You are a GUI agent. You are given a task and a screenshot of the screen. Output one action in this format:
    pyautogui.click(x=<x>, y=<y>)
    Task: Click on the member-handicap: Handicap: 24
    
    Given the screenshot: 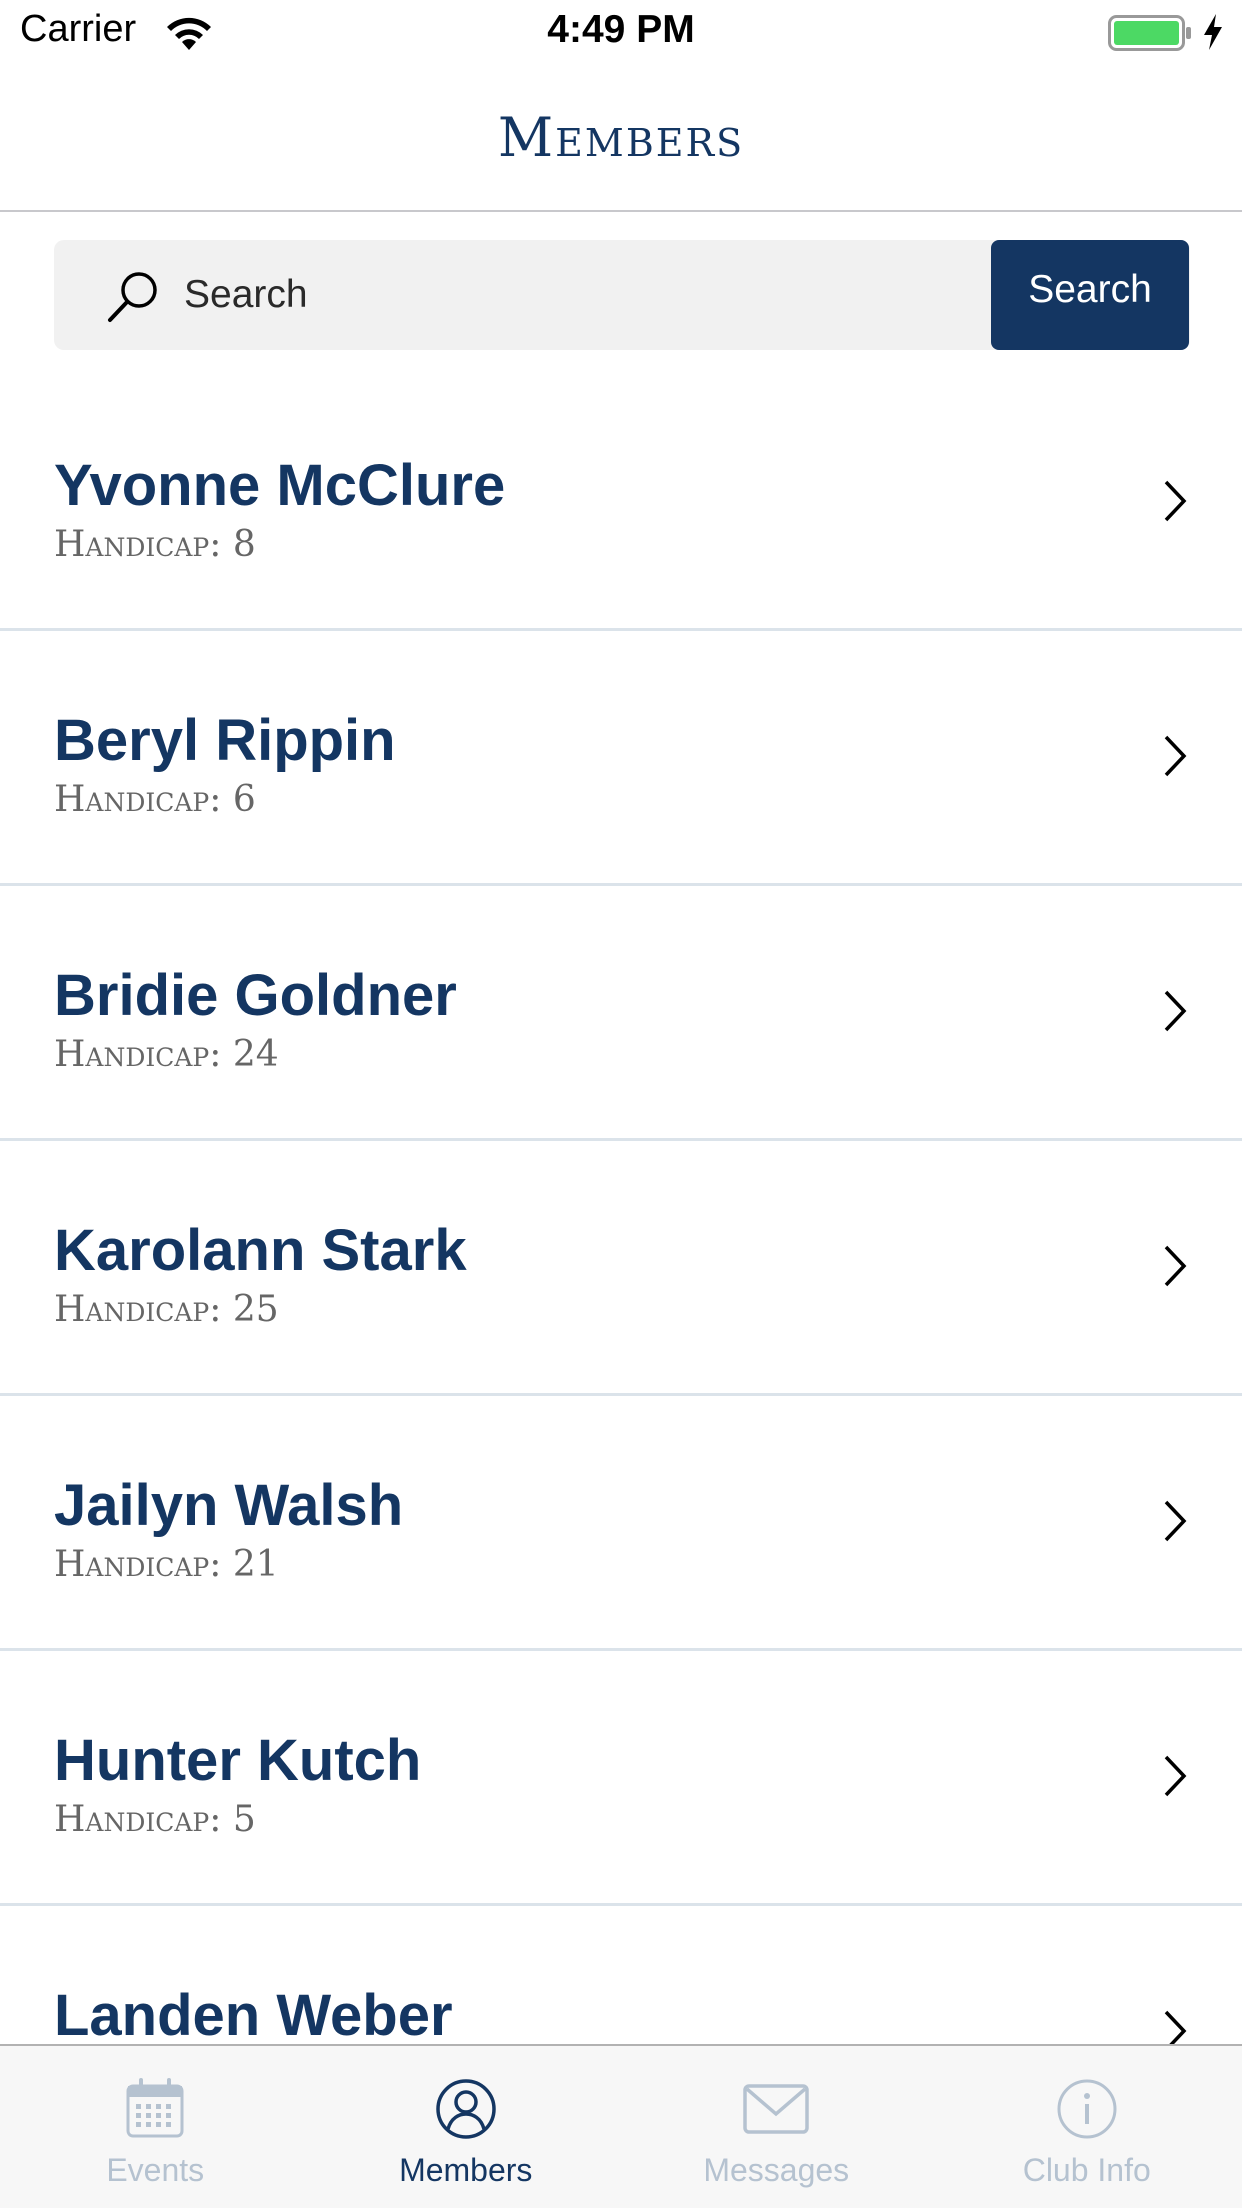 What is the action you would take?
    pyautogui.click(x=166, y=1054)
    